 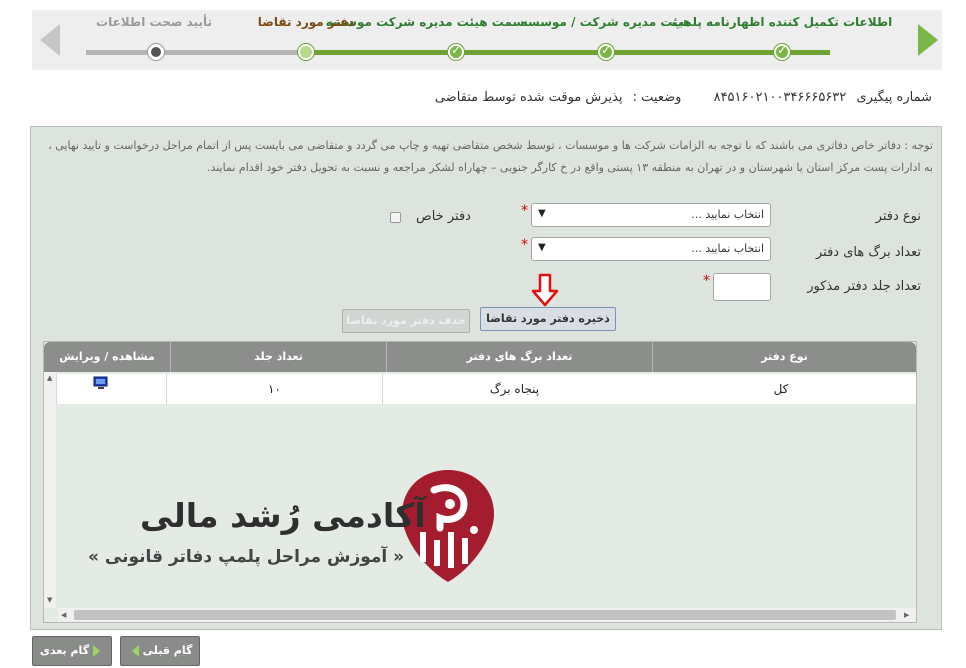 I want to click on tracking-number: ۸۴۵۱۶۰۲۱۰۰۳۴۶۶۶۵۶۳۲, so click(x=780, y=97).